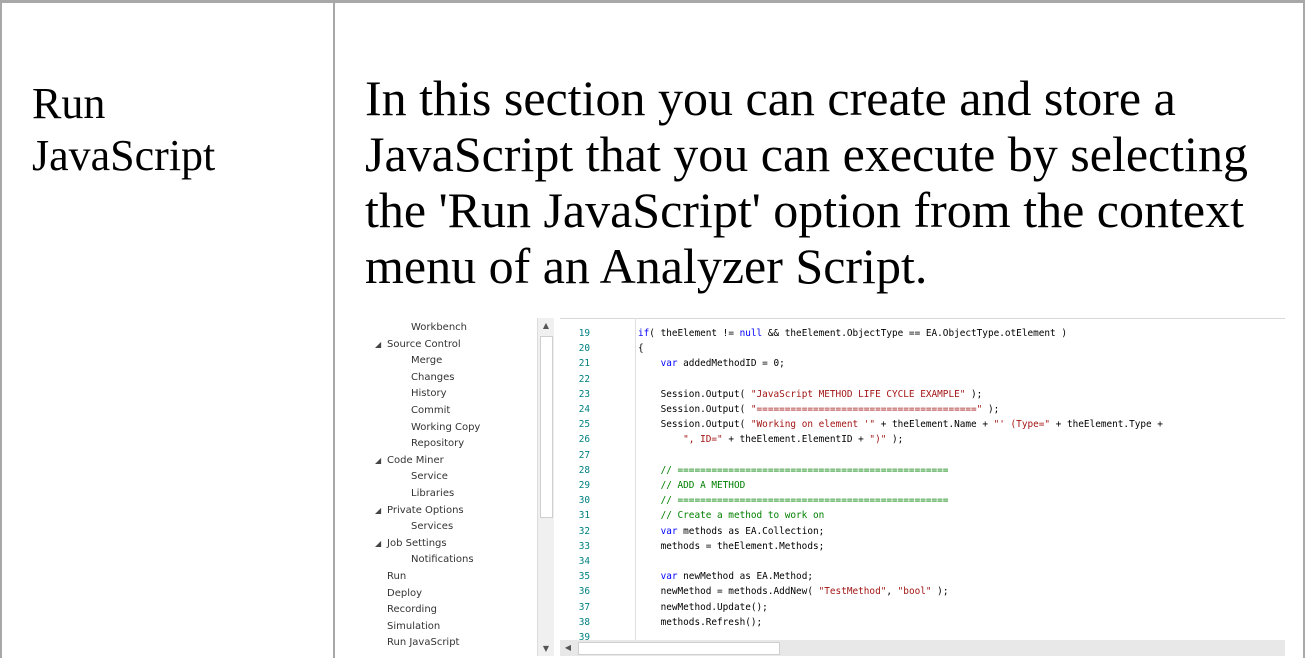 This screenshot has width=1305, height=658. Describe the element at coordinates (334, 329) in the screenshot. I see `table-column-divider` at that location.